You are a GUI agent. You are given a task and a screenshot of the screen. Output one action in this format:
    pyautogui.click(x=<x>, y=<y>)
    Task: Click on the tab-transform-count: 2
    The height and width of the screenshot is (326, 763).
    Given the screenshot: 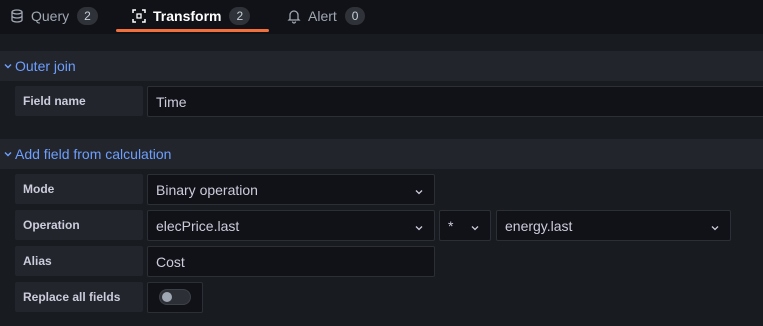 What is the action you would take?
    pyautogui.click(x=240, y=16)
    